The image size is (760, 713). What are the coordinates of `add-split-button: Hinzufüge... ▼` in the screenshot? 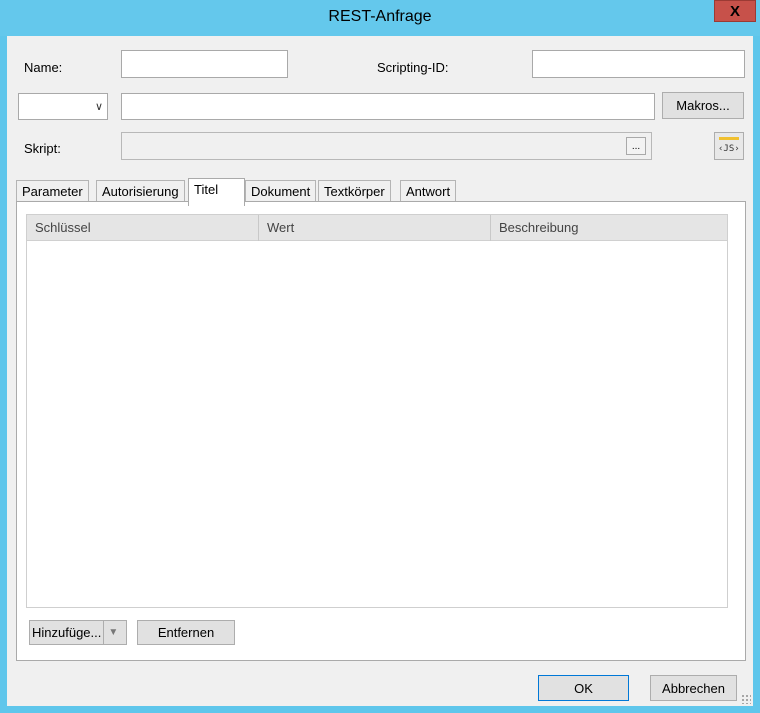 It's located at (78, 632).